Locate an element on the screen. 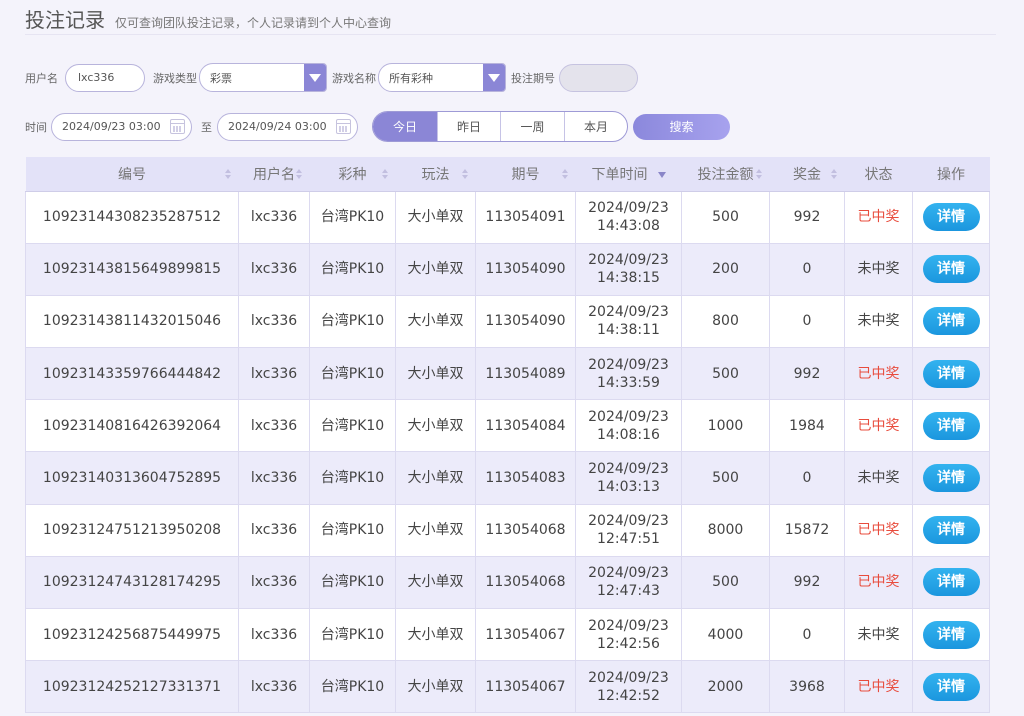  order-clock: 12:42:52 is located at coordinates (628, 695).